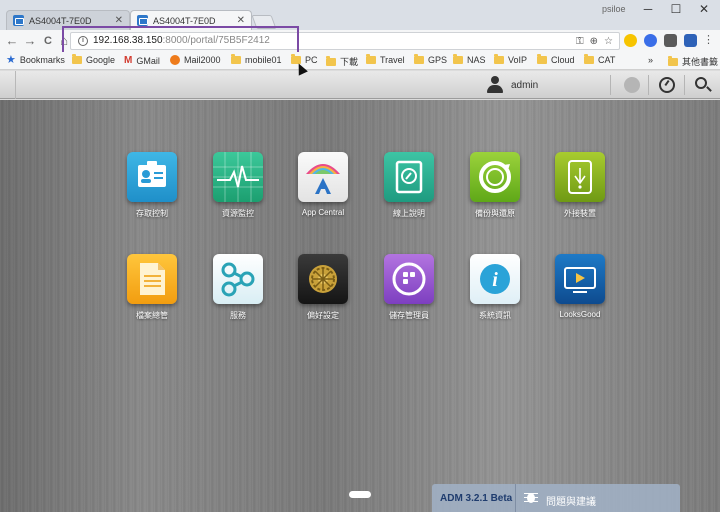 Image resolution: width=720 pixels, height=512 pixels. What do you see at coordinates (202, 60) in the screenshot?
I see `bookmark-label: Mail2000` at bounding box center [202, 60].